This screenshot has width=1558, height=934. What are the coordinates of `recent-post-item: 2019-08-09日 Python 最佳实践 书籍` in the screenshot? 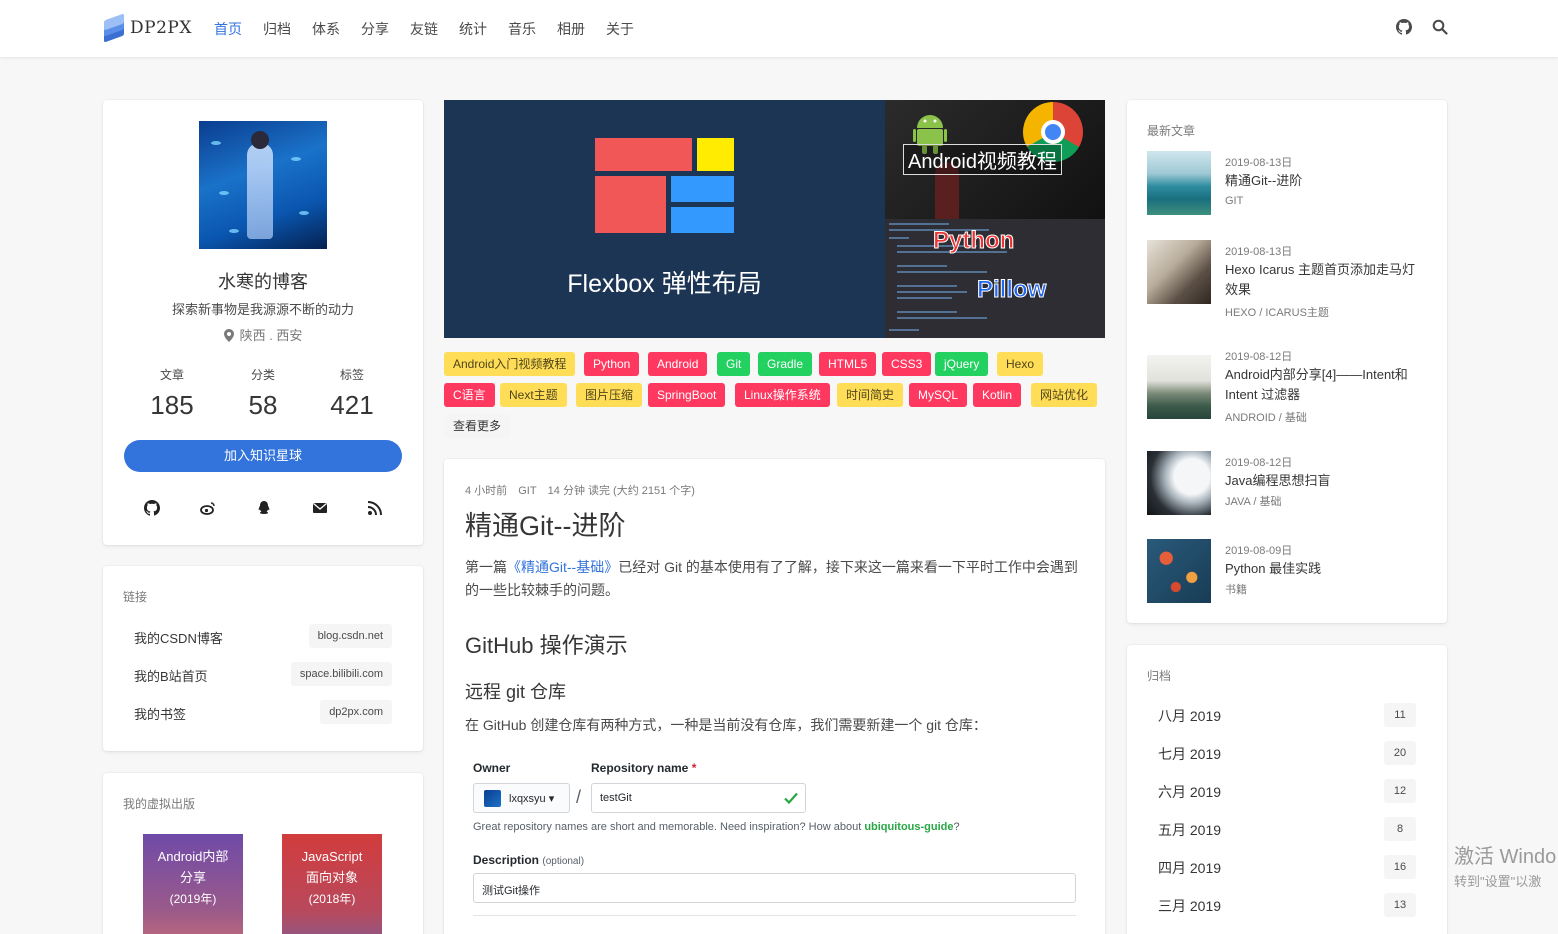 It's located at (1287, 571).